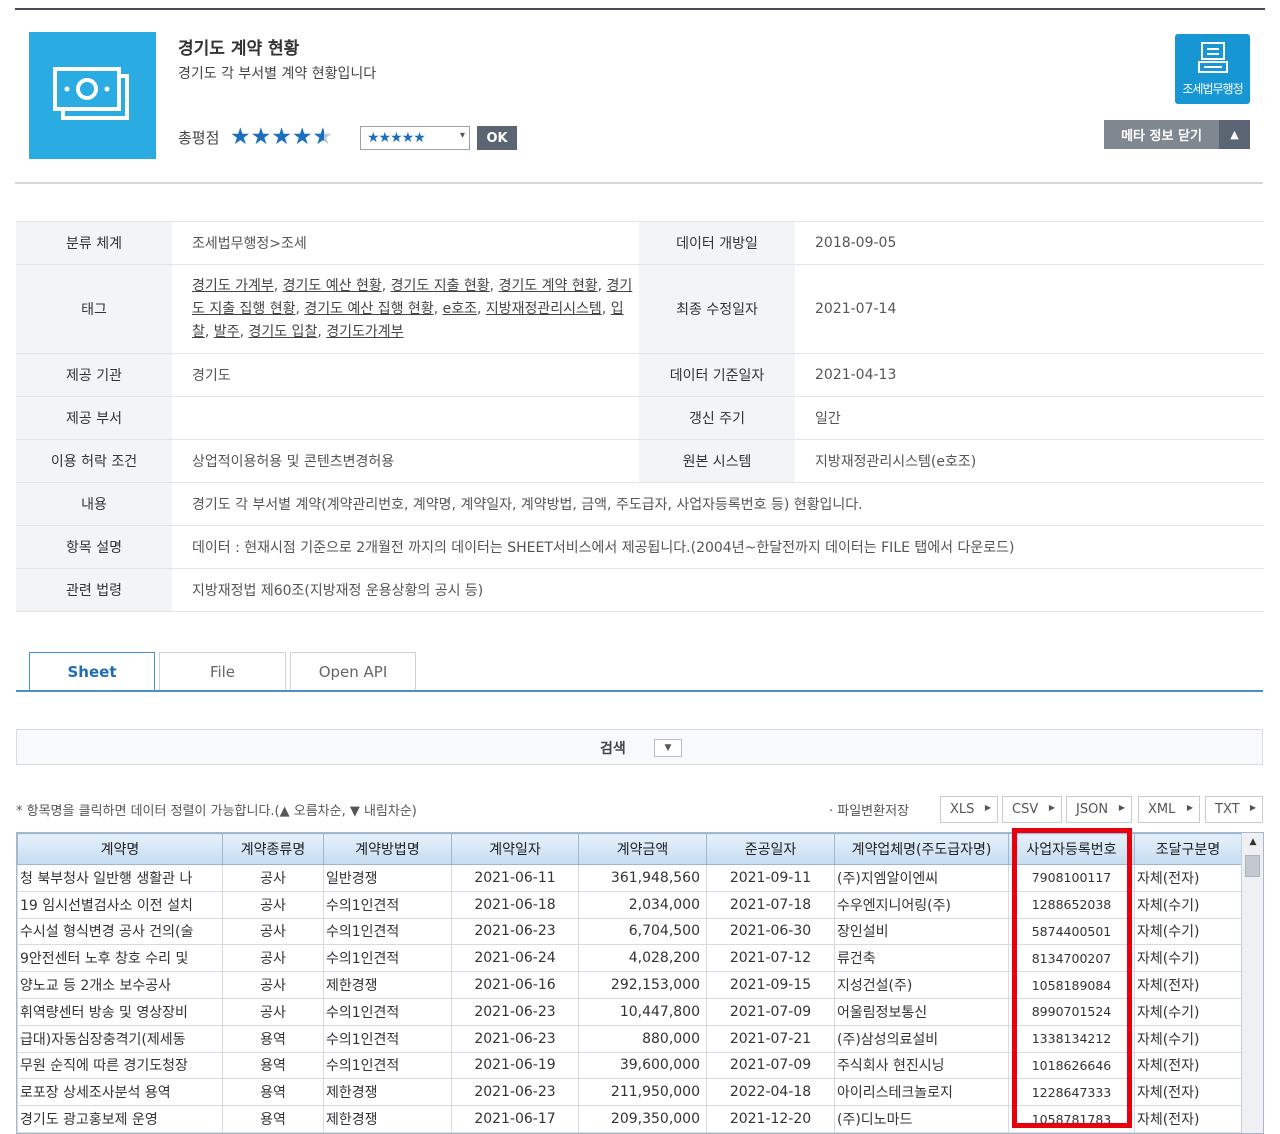 This screenshot has height=1134, width=1280. What do you see at coordinates (120, 958) in the screenshot?
I see `table-cell: 9안전센터 노후 창호 수리 및` at bounding box center [120, 958].